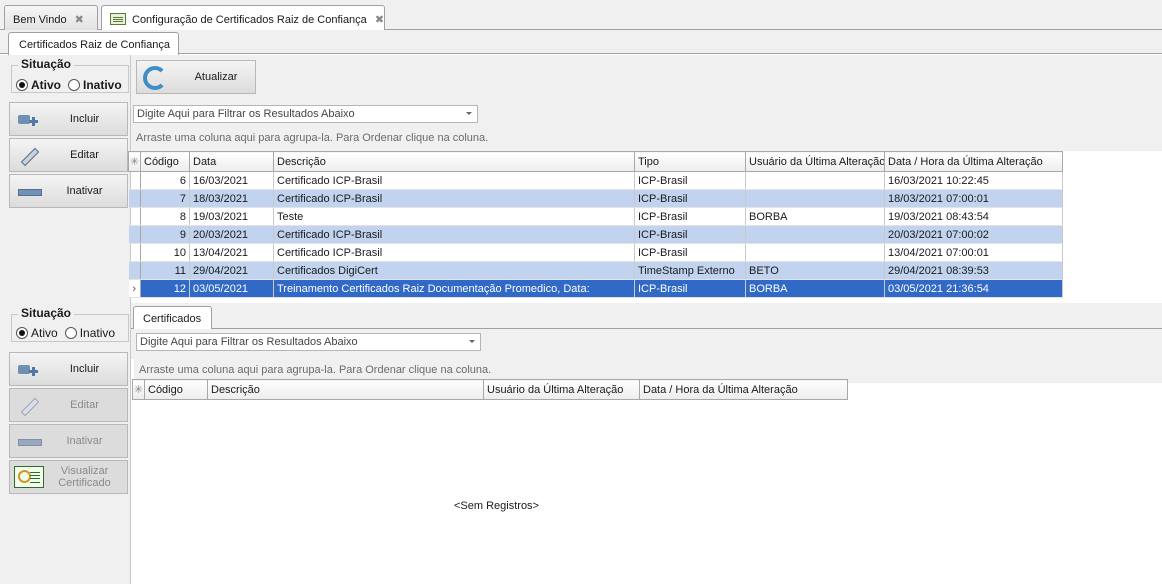 The height and width of the screenshot is (584, 1162). Describe the element at coordinates (173, 318) in the screenshot. I see `tab-certificados: Certificados` at that location.